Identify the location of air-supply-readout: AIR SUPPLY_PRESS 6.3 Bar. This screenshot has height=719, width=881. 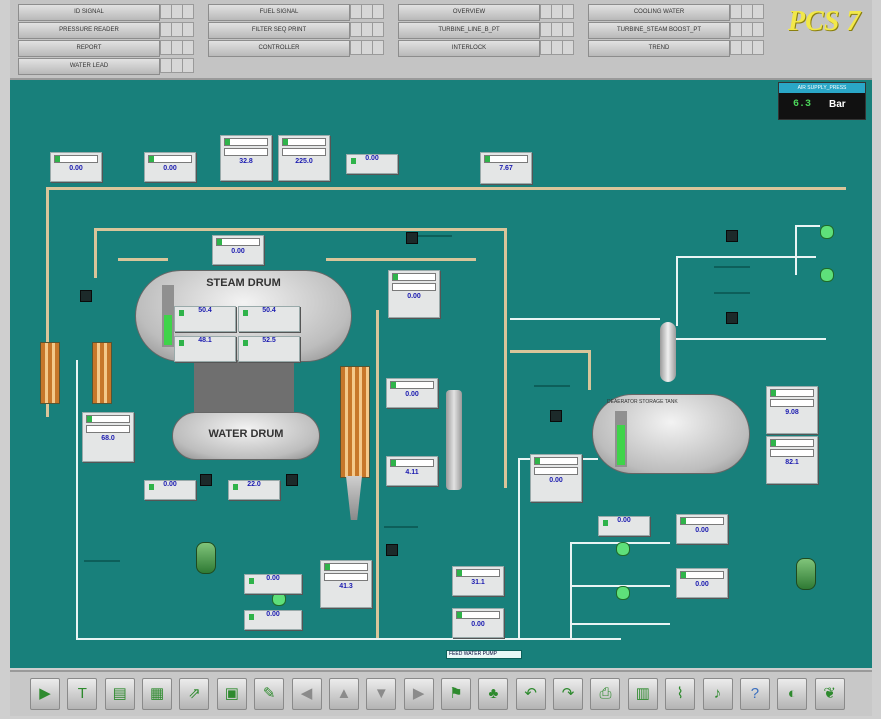
(822, 101).